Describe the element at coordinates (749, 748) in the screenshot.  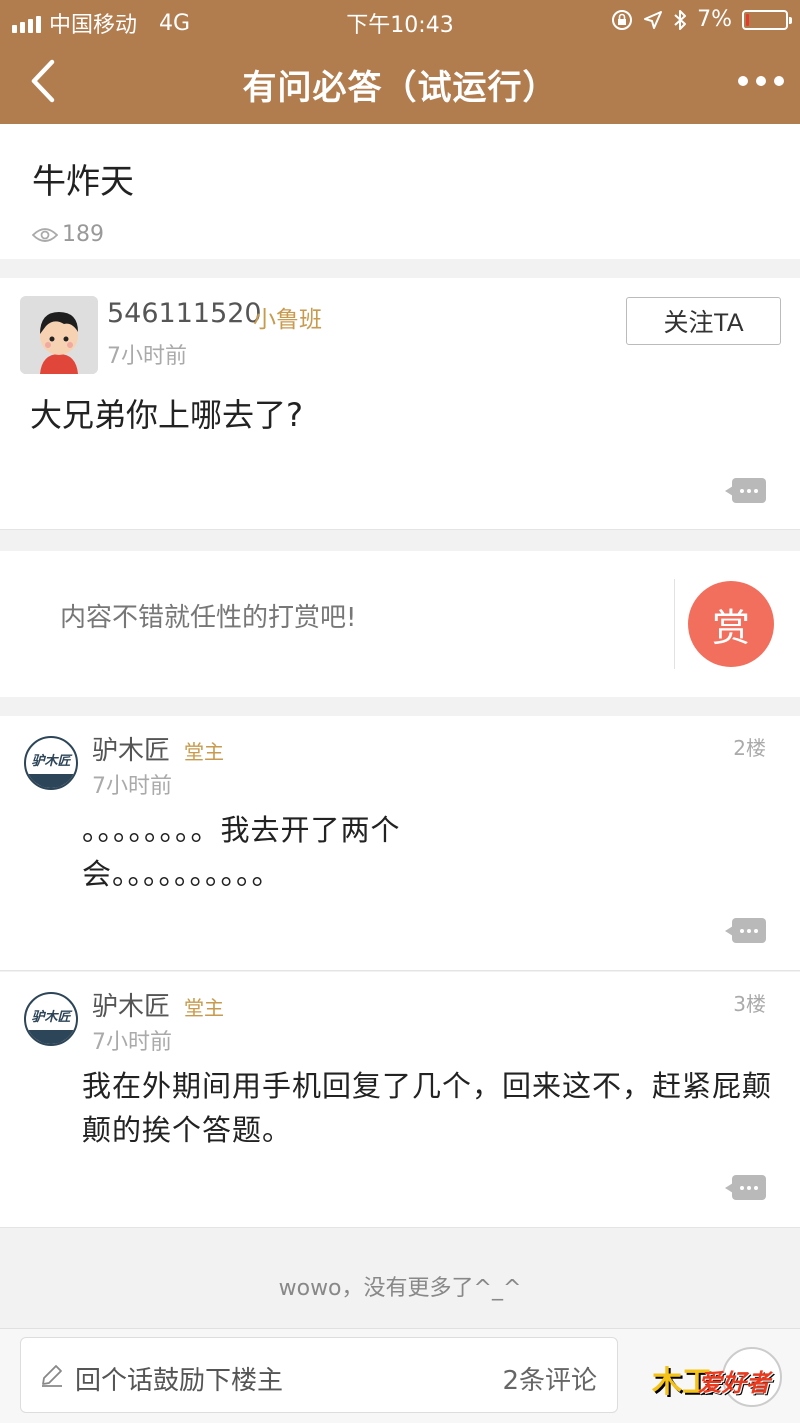
I see `floor-number: 2楼` at that location.